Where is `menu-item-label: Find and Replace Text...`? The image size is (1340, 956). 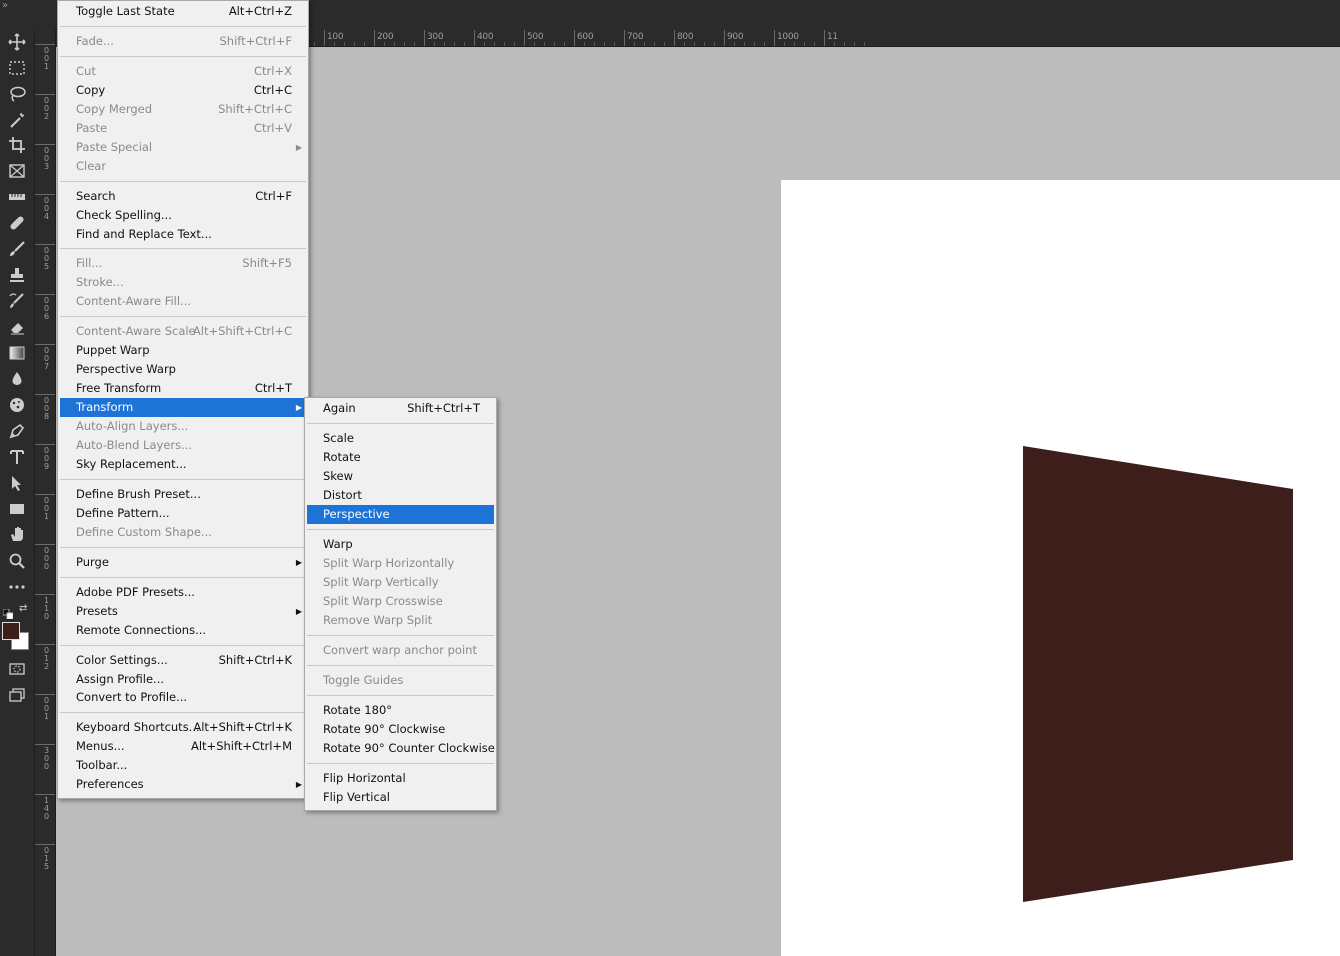
menu-item-label: Find and Replace Text... is located at coordinates (144, 233).